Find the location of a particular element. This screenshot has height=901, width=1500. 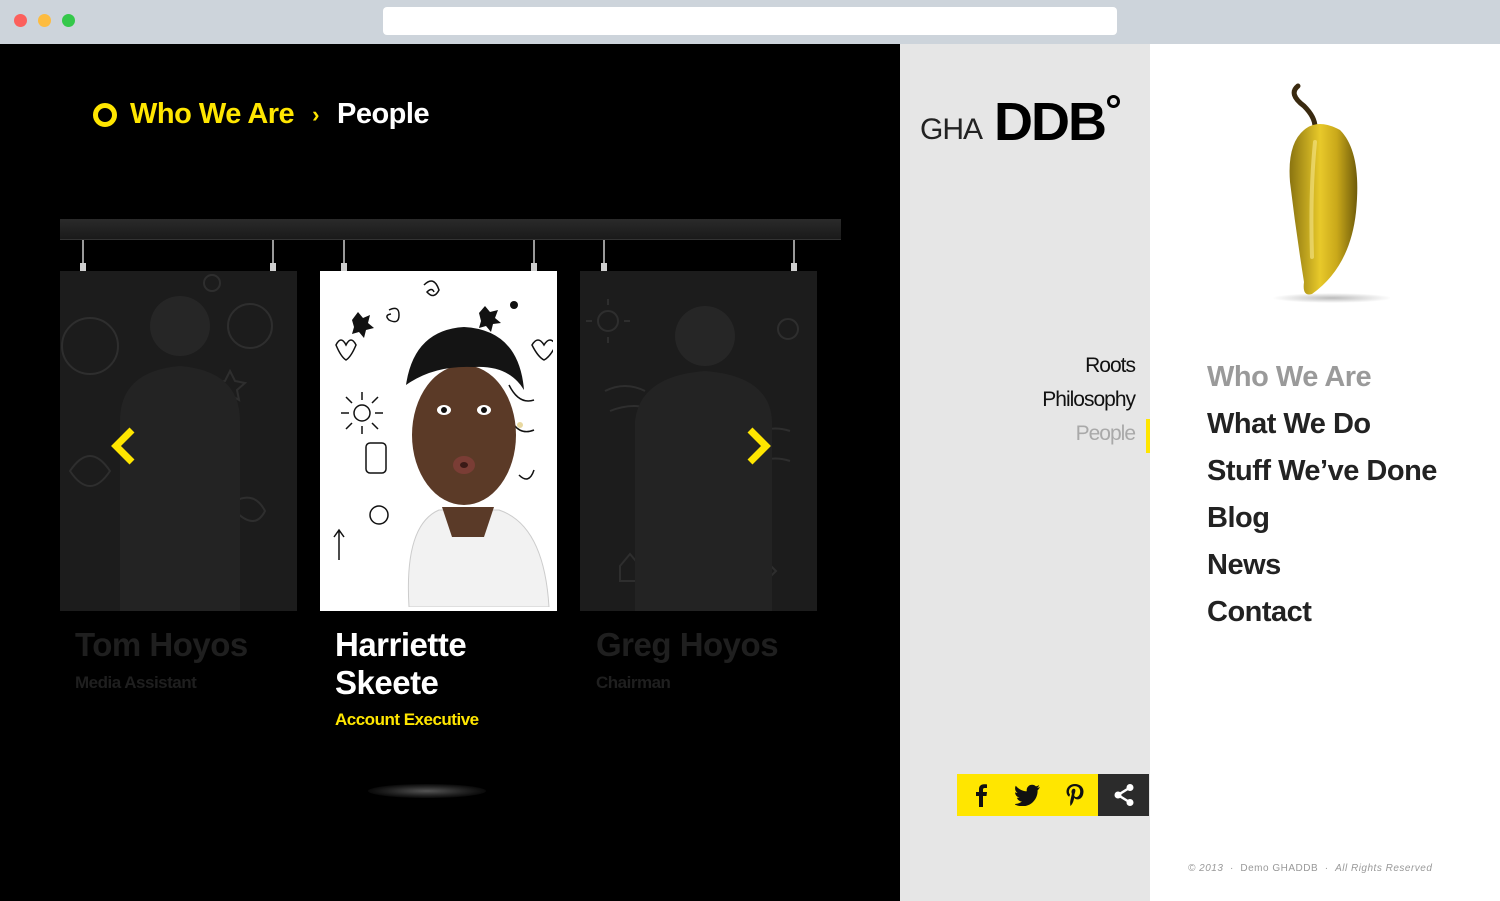

share-button is located at coordinates (1123, 795).